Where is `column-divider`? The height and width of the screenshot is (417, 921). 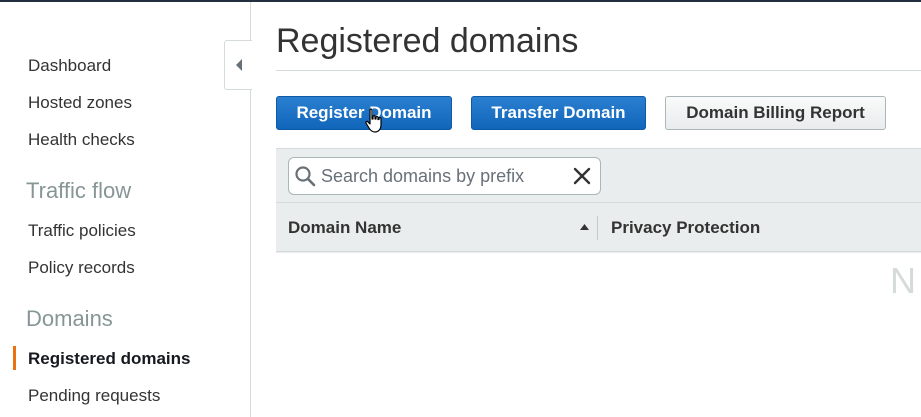
column-divider is located at coordinates (597, 228).